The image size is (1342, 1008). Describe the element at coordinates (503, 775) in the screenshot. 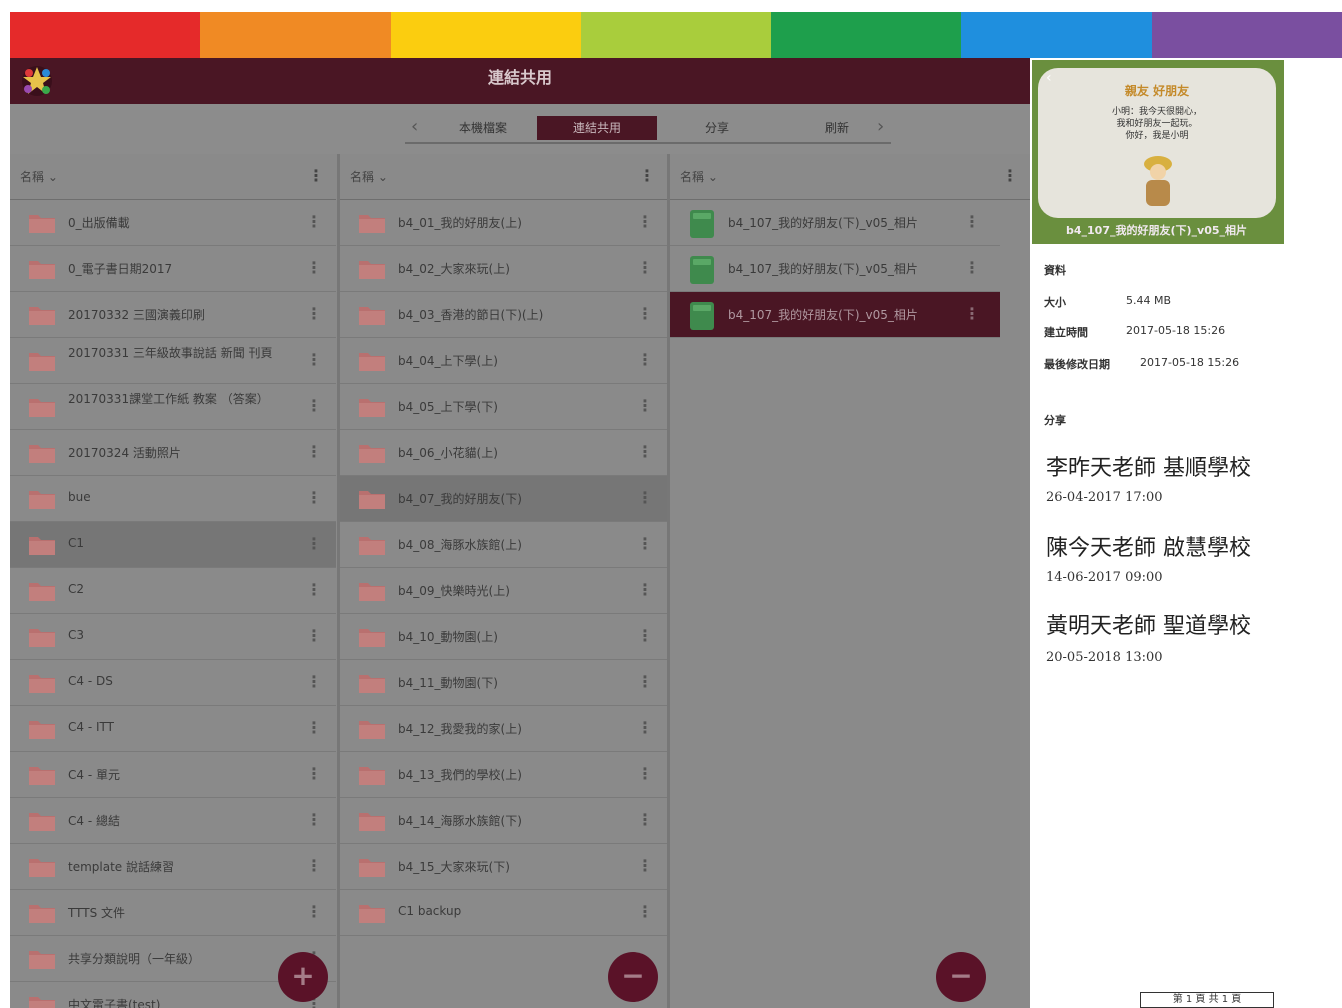

I see `folder-row: b4_13_我們的學校(上) ⋮` at that location.